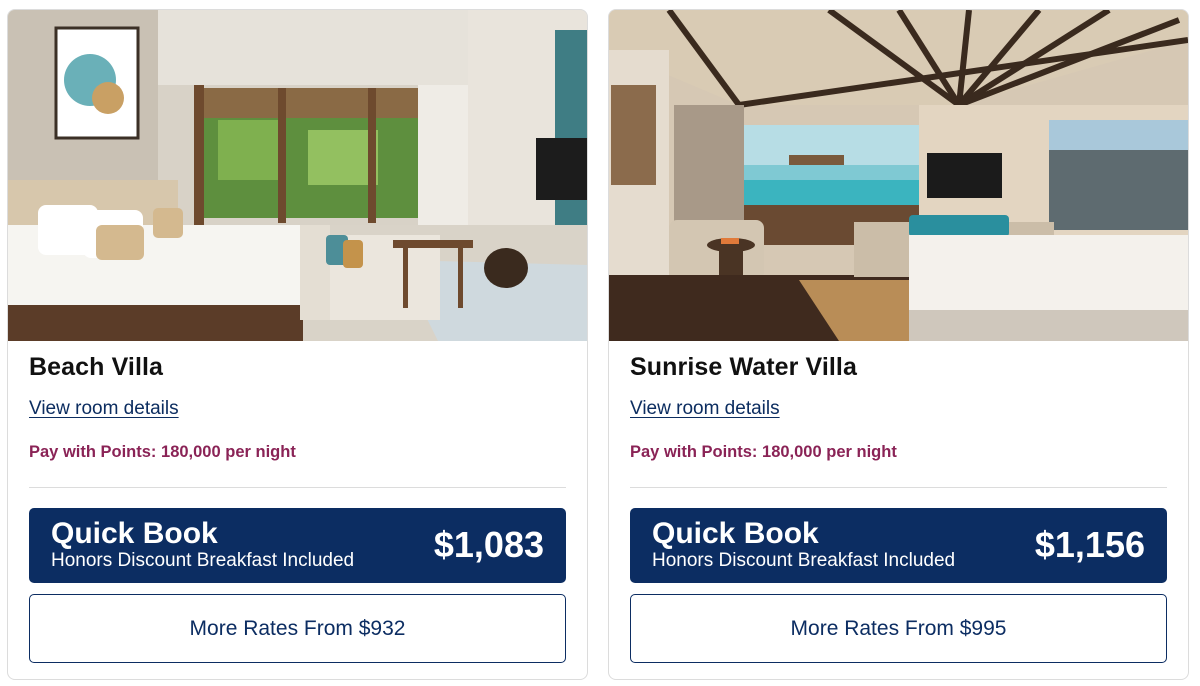 The height and width of the screenshot is (686, 1200). Describe the element at coordinates (1089, 544) in the screenshot. I see `quick-book-price: $1,156` at that location.